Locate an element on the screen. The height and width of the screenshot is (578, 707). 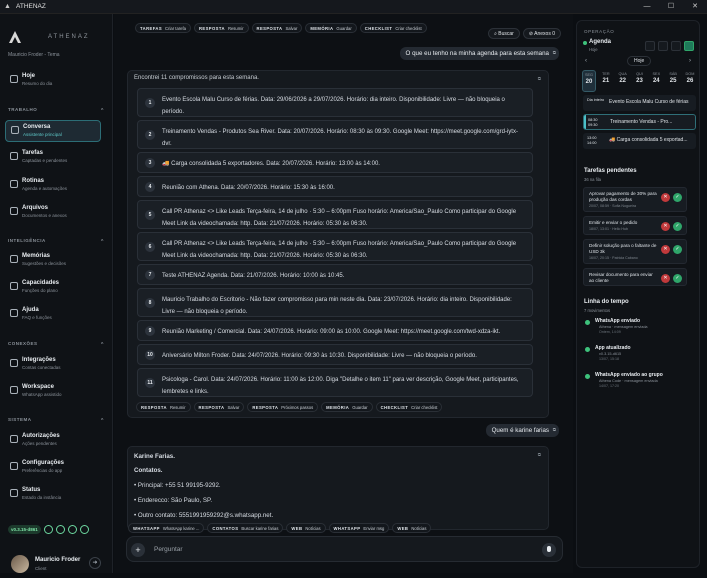
attachments-button: ⊘ Anexos 0 is located at coordinates (541, 33).